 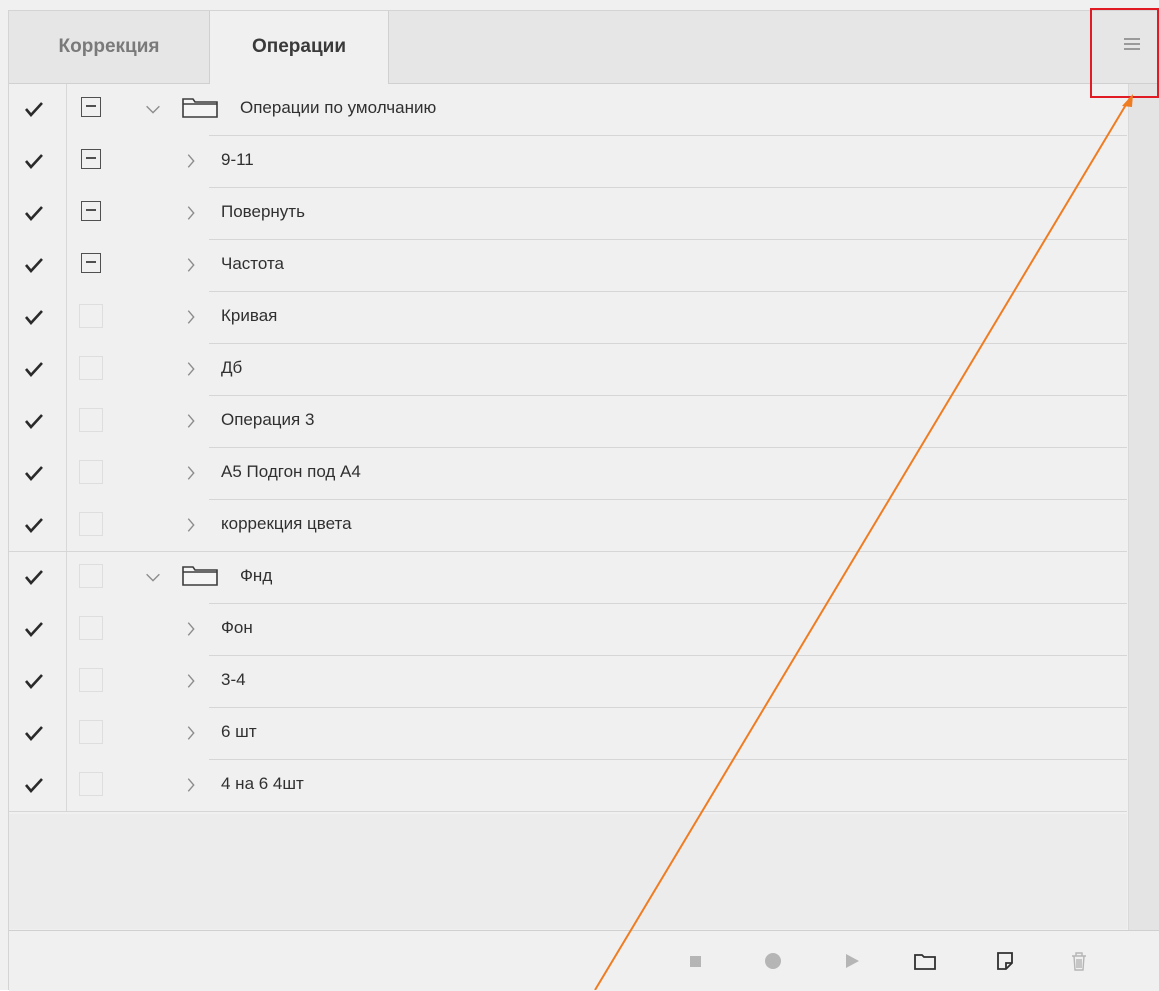 I want to click on play-icon, so click(x=851, y=961).